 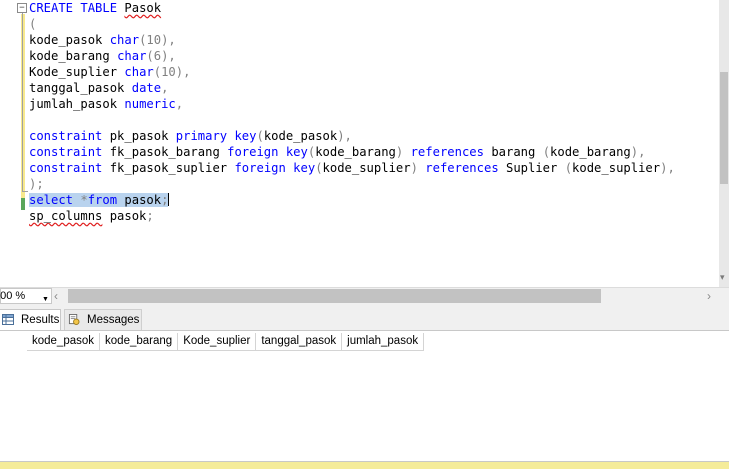 I want to click on code-line: Kode_suplier char(10),, so click(x=109, y=72).